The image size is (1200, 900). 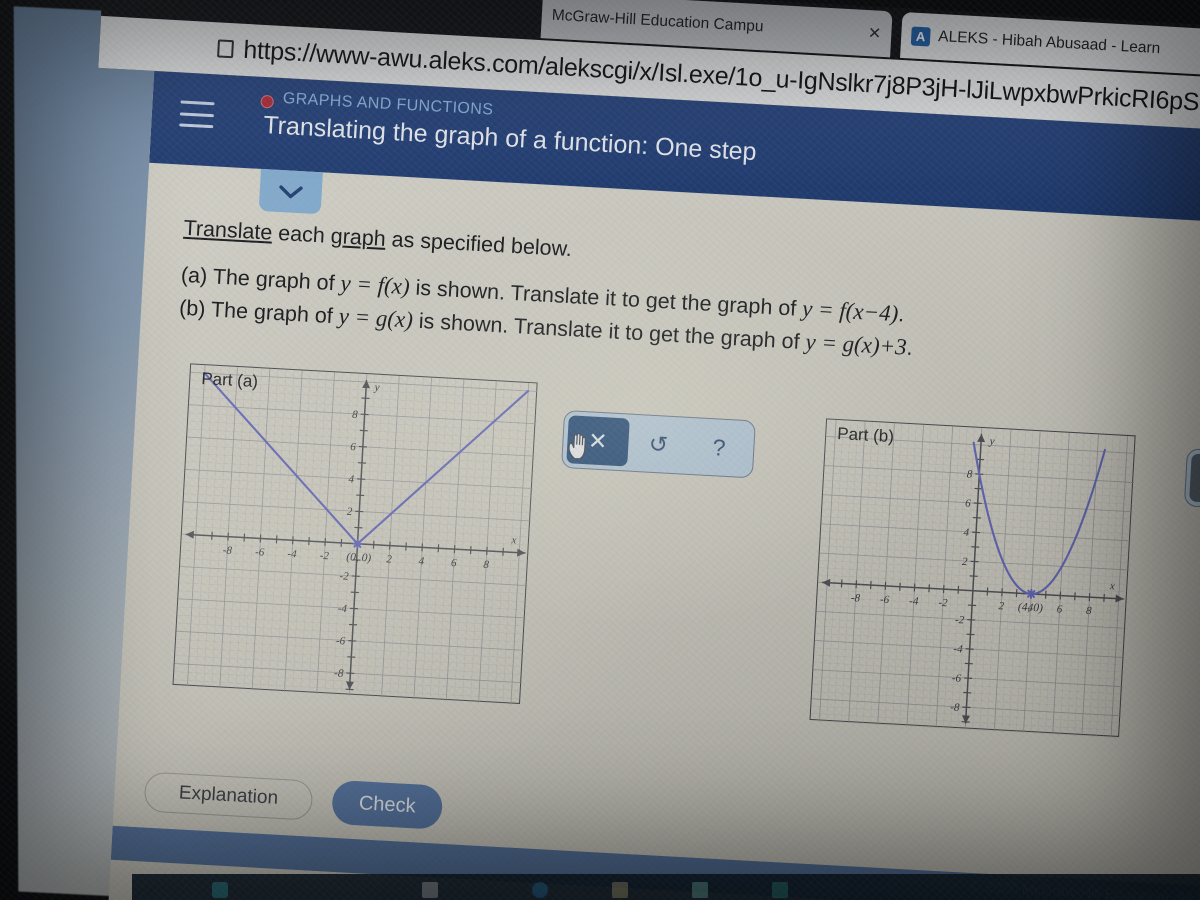 I want to click on part-a-marker: (a), so click(x=194, y=275).